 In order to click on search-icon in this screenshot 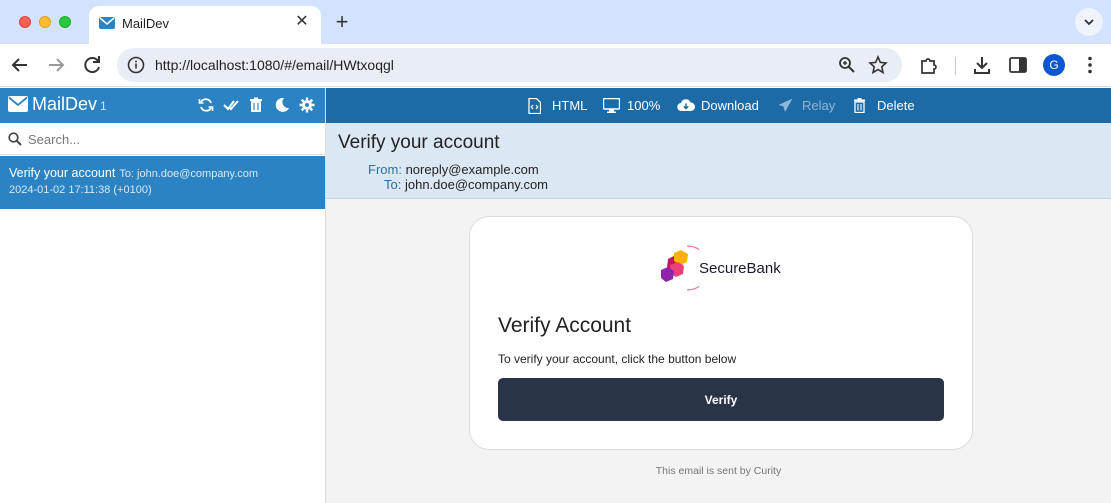, I will do `click(15, 139)`.